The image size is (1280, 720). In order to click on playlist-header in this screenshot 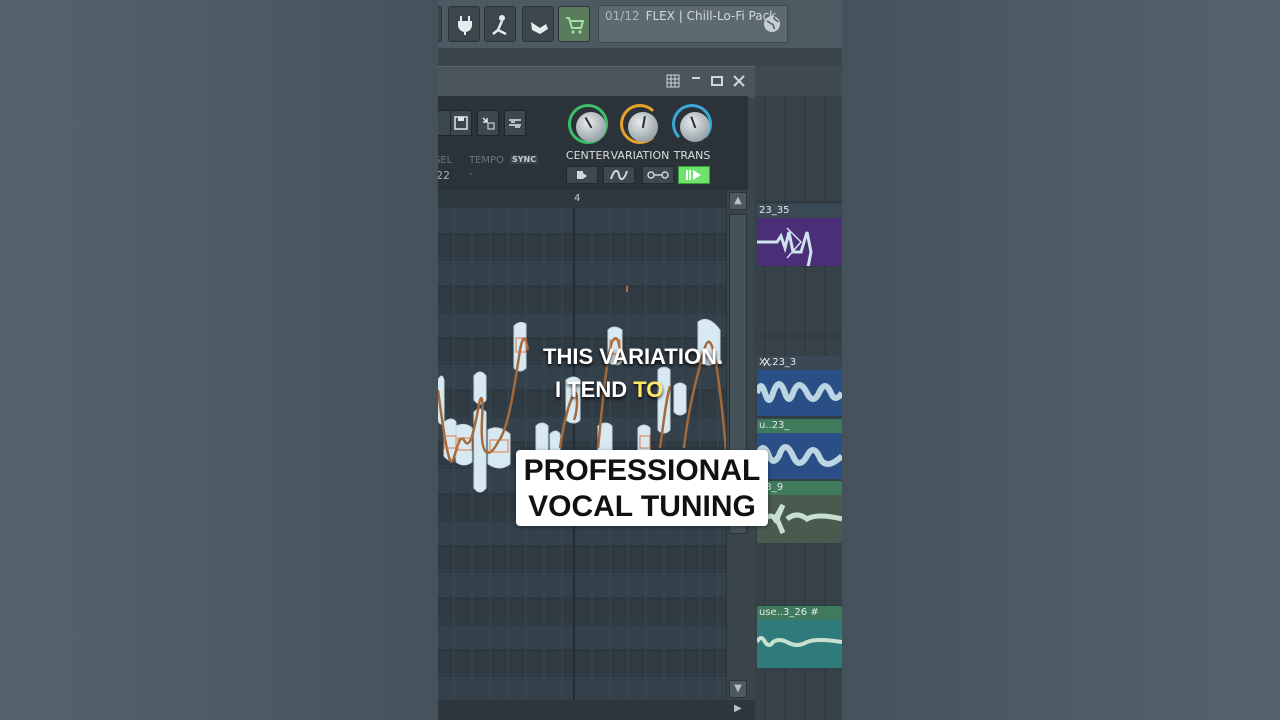, I will do `click(798, 81)`.